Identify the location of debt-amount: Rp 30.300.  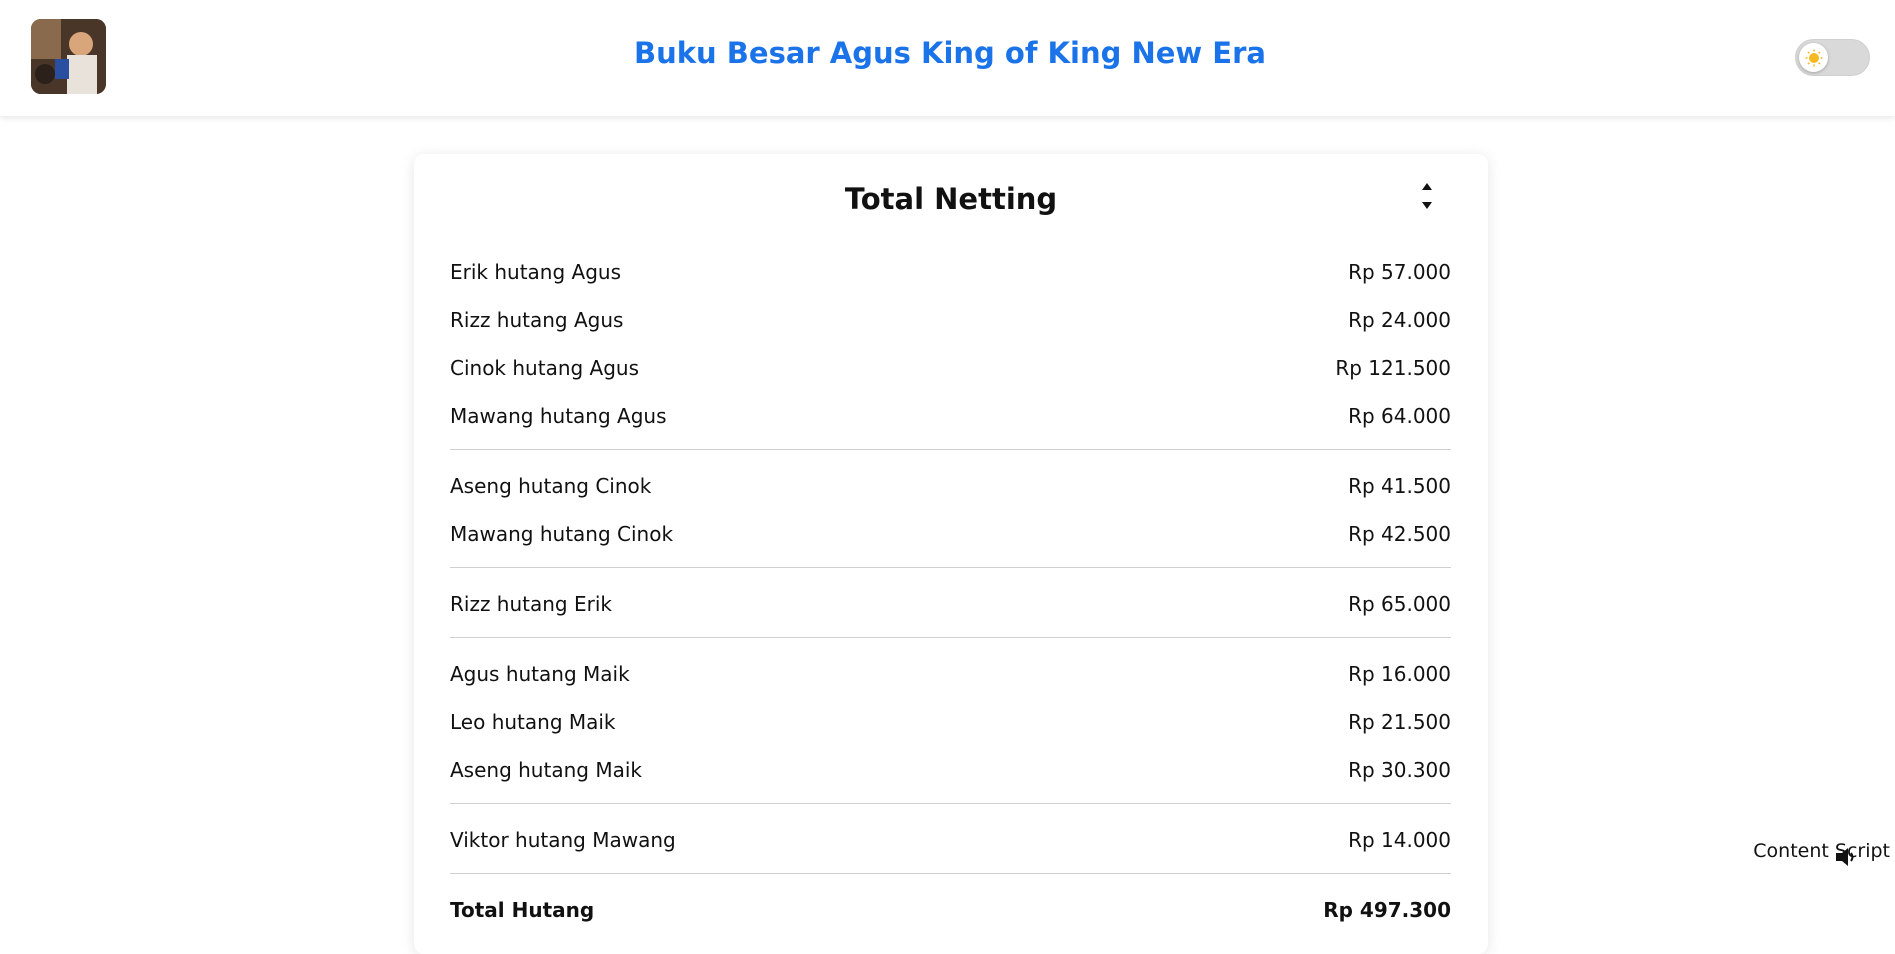
(1399, 770).